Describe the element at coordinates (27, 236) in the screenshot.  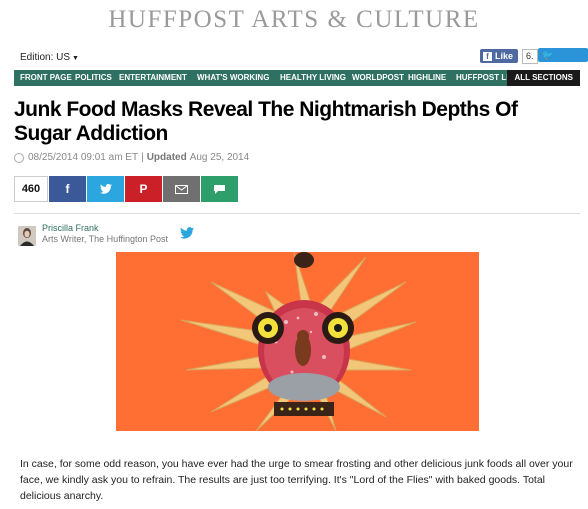
I see `author-avatar` at that location.